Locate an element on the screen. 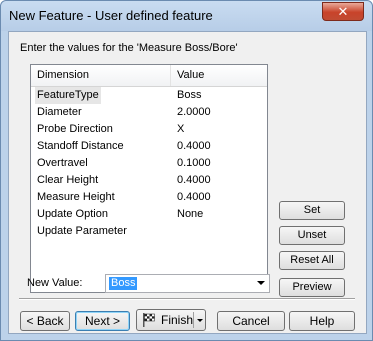 Image resolution: width=373 pixels, height=341 pixels. dropdown-arrow-icon is located at coordinates (200, 320).